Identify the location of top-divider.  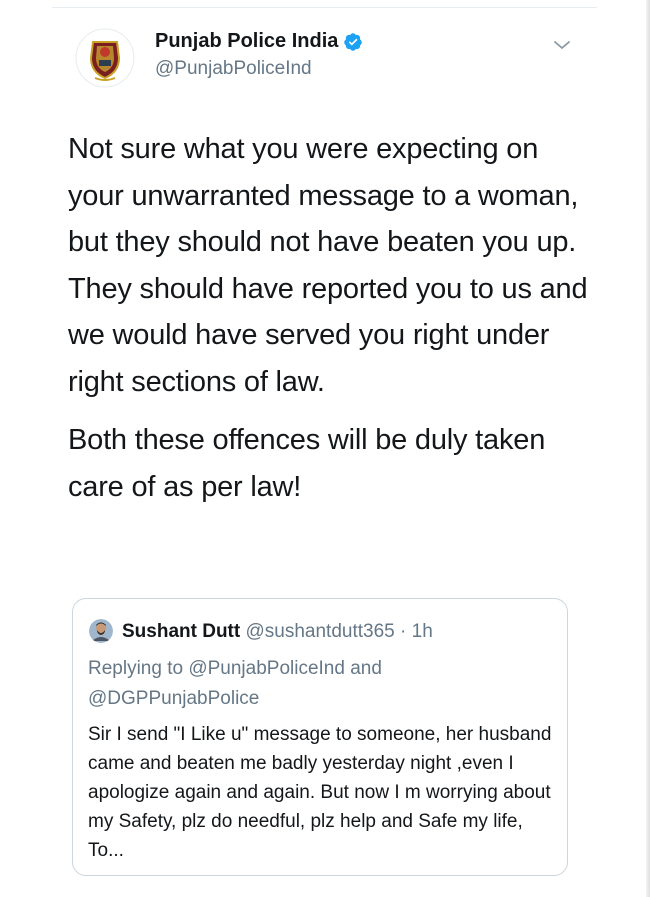
(324, 7).